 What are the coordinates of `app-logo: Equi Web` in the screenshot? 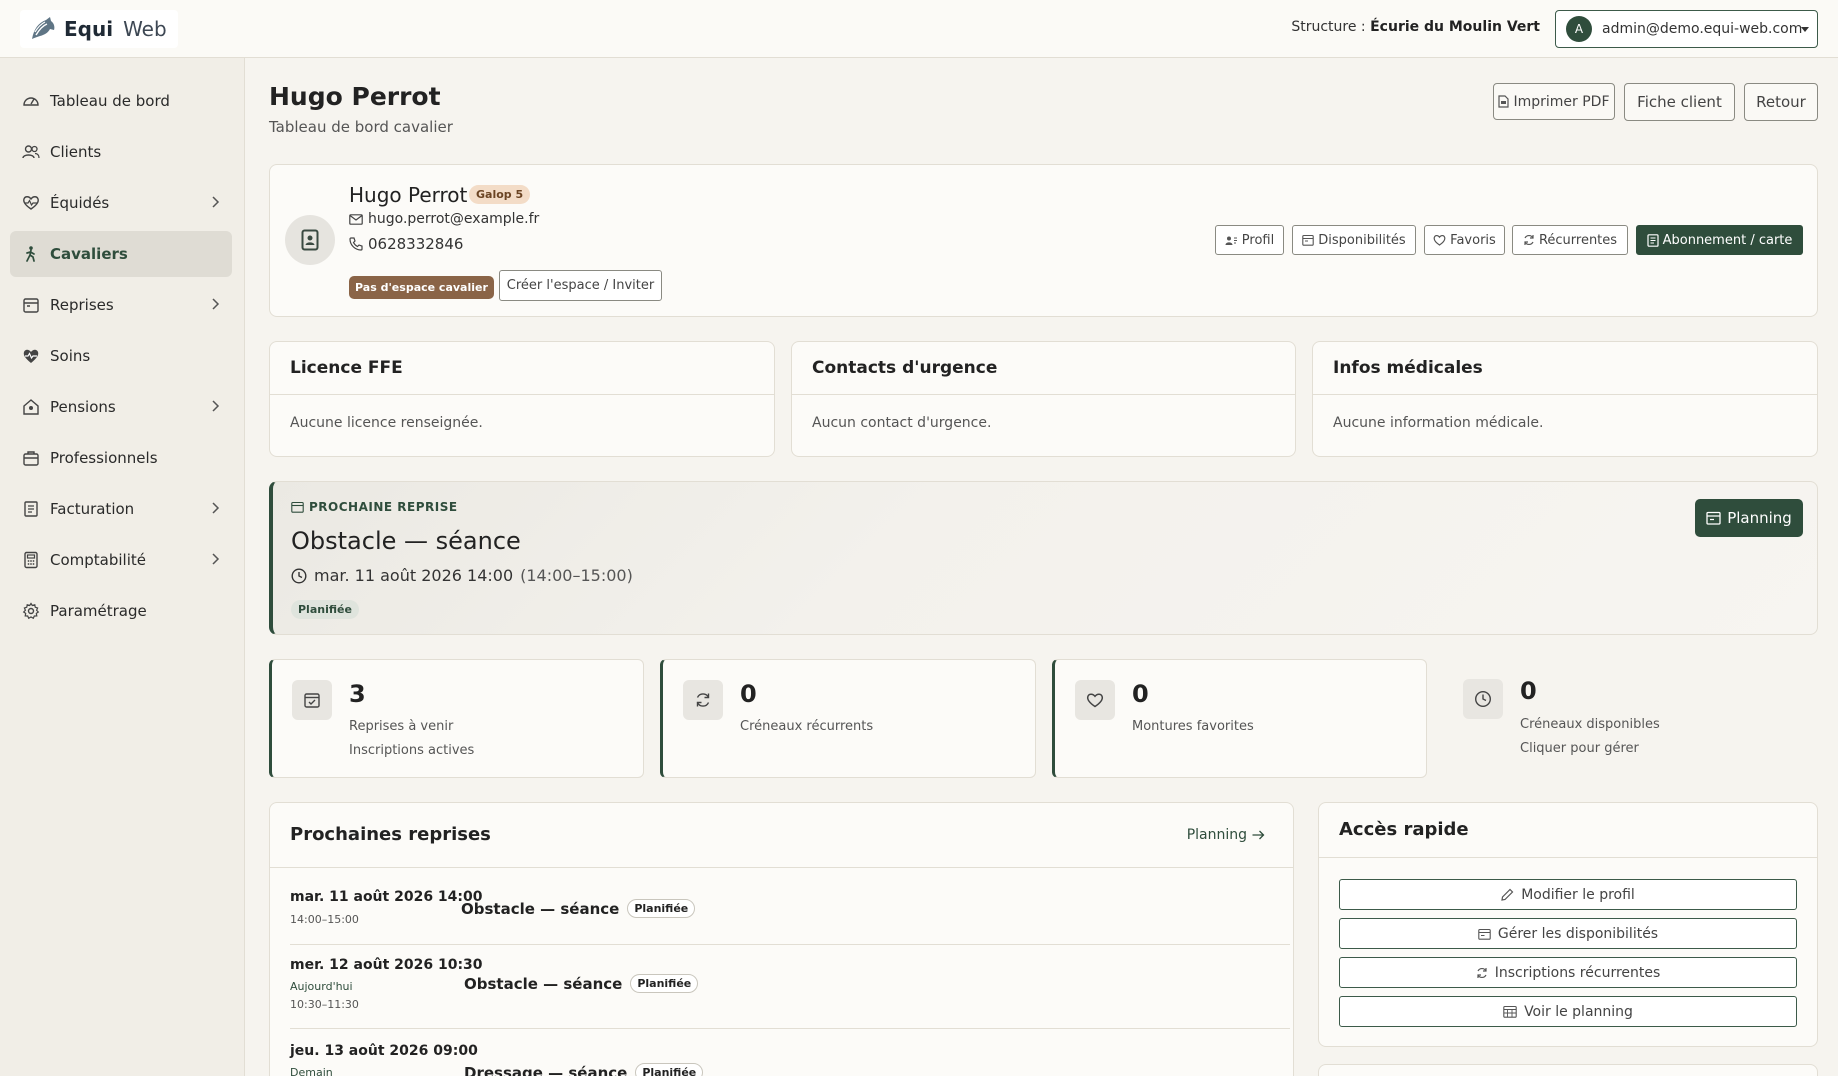 It's located at (99, 29).